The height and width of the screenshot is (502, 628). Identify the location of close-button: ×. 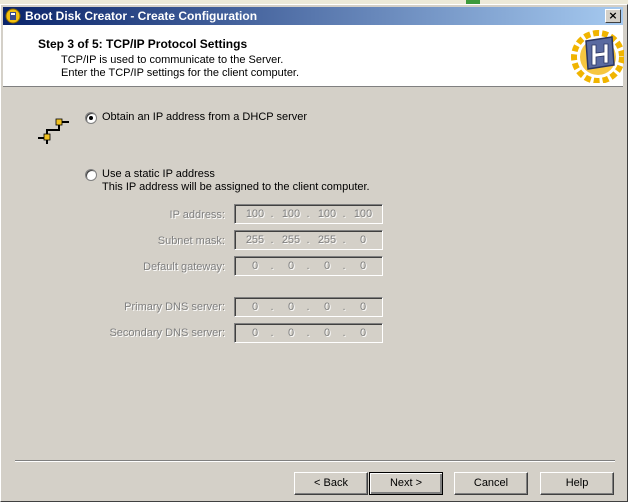
(613, 16).